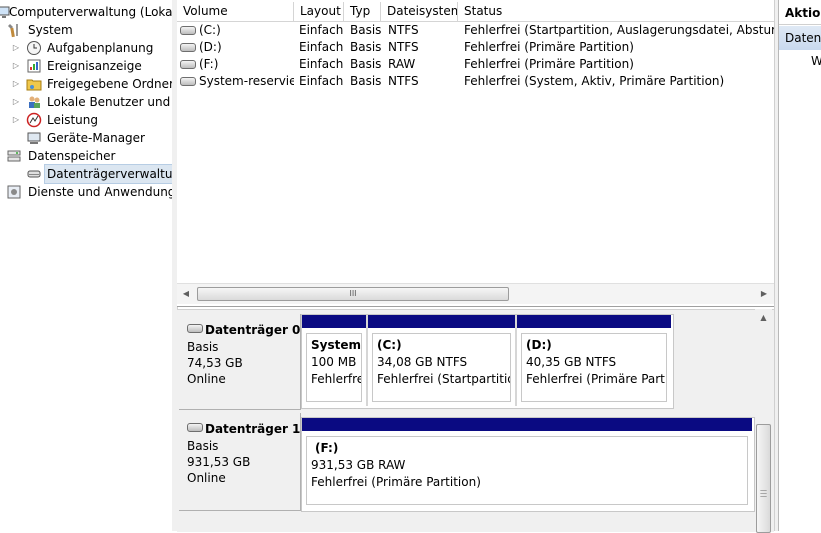 This screenshot has width=821, height=533. Describe the element at coordinates (34, 120) in the screenshot. I see `performance-icon` at that location.